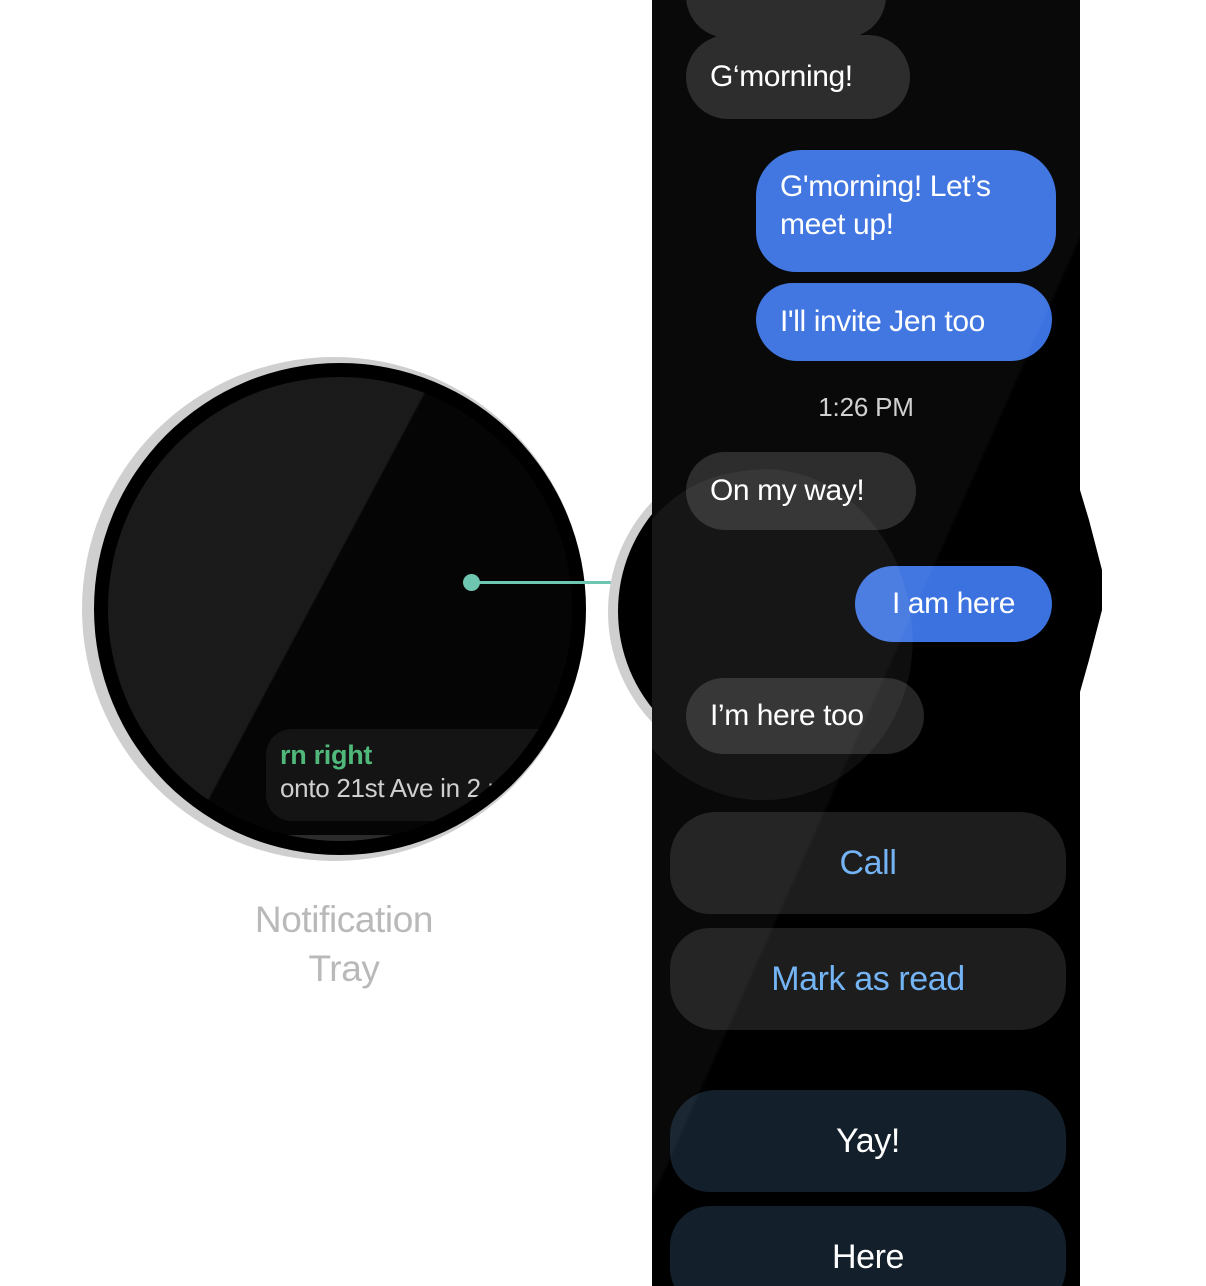  I want to click on notification-tray-caption: Notification Tray, so click(344, 944).